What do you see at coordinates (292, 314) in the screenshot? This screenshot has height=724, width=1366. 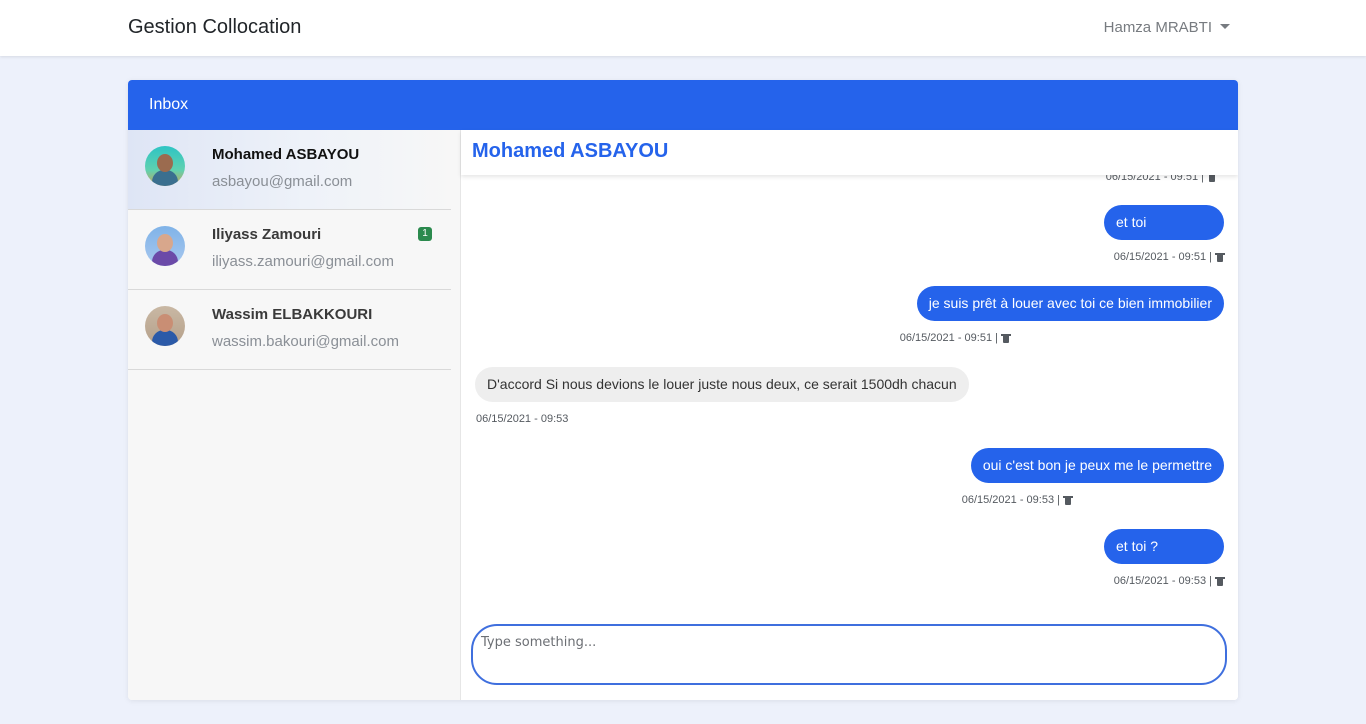 I see `contact-name: Wassim ELBAKKOURI` at bounding box center [292, 314].